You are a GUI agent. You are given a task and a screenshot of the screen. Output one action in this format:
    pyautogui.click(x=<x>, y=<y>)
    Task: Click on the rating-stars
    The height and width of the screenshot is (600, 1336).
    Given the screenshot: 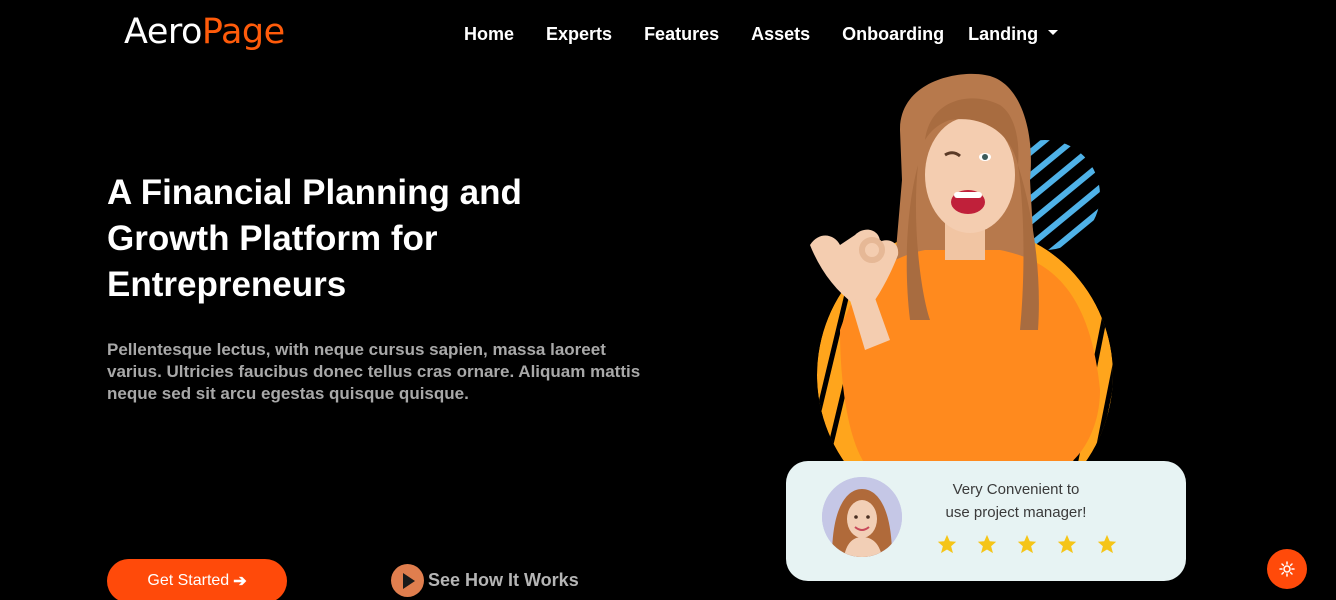 What is the action you would take?
    pyautogui.click(x=1036, y=544)
    